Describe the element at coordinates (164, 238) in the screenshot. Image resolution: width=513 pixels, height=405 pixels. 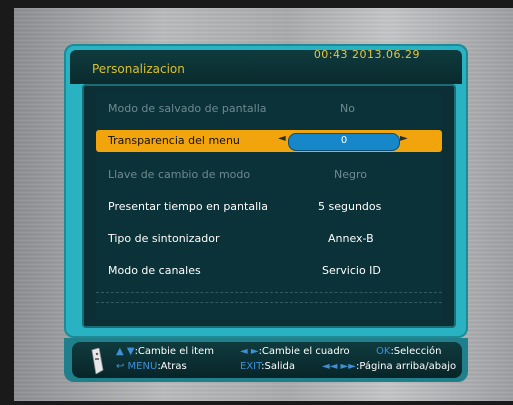
I see `menu-item-label: Tipo de sintonizador` at that location.